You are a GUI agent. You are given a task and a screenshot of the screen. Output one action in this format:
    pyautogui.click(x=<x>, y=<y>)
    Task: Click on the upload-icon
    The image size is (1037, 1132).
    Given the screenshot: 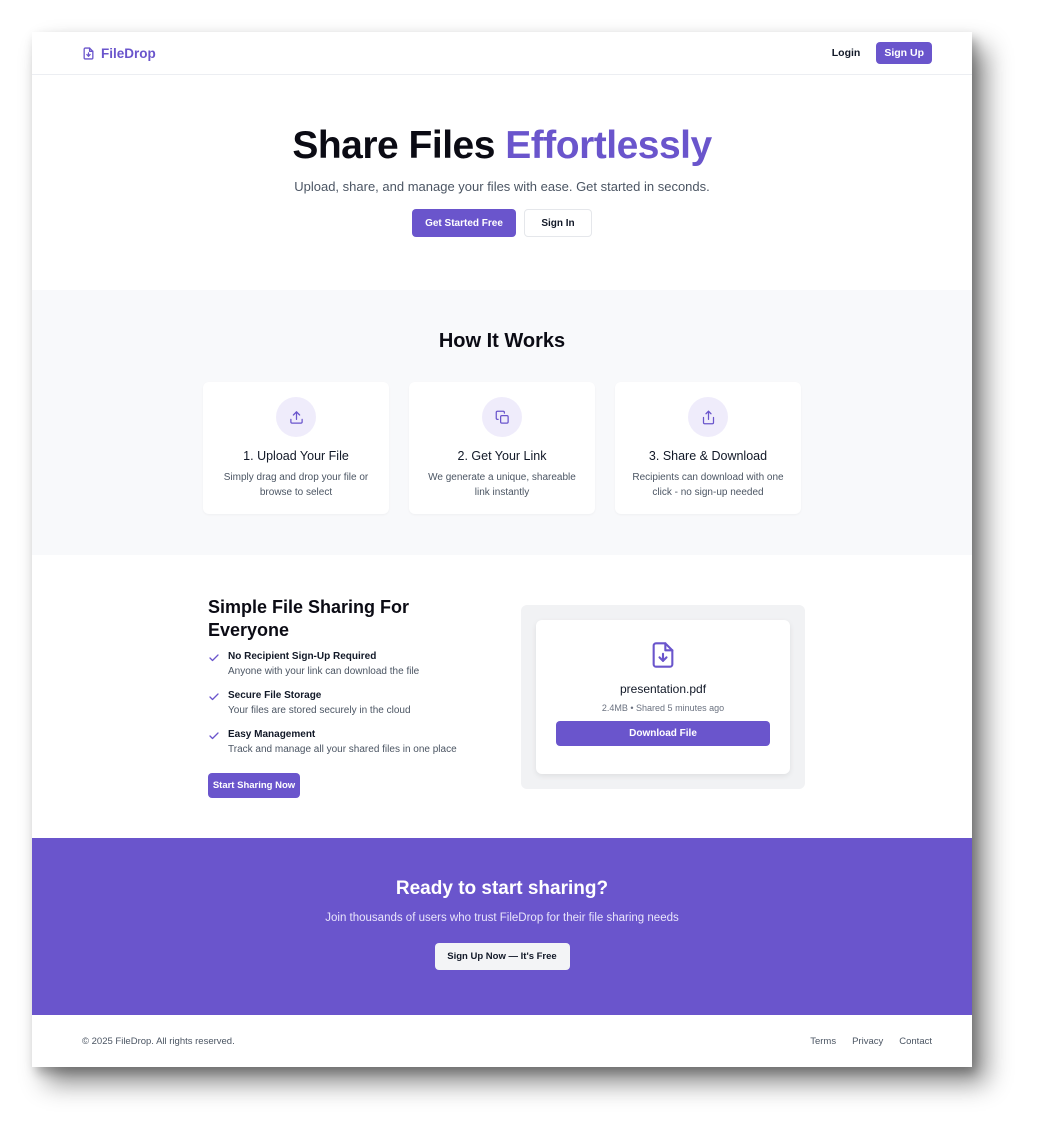 What is the action you would take?
    pyautogui.click(x=296, y=417)
    